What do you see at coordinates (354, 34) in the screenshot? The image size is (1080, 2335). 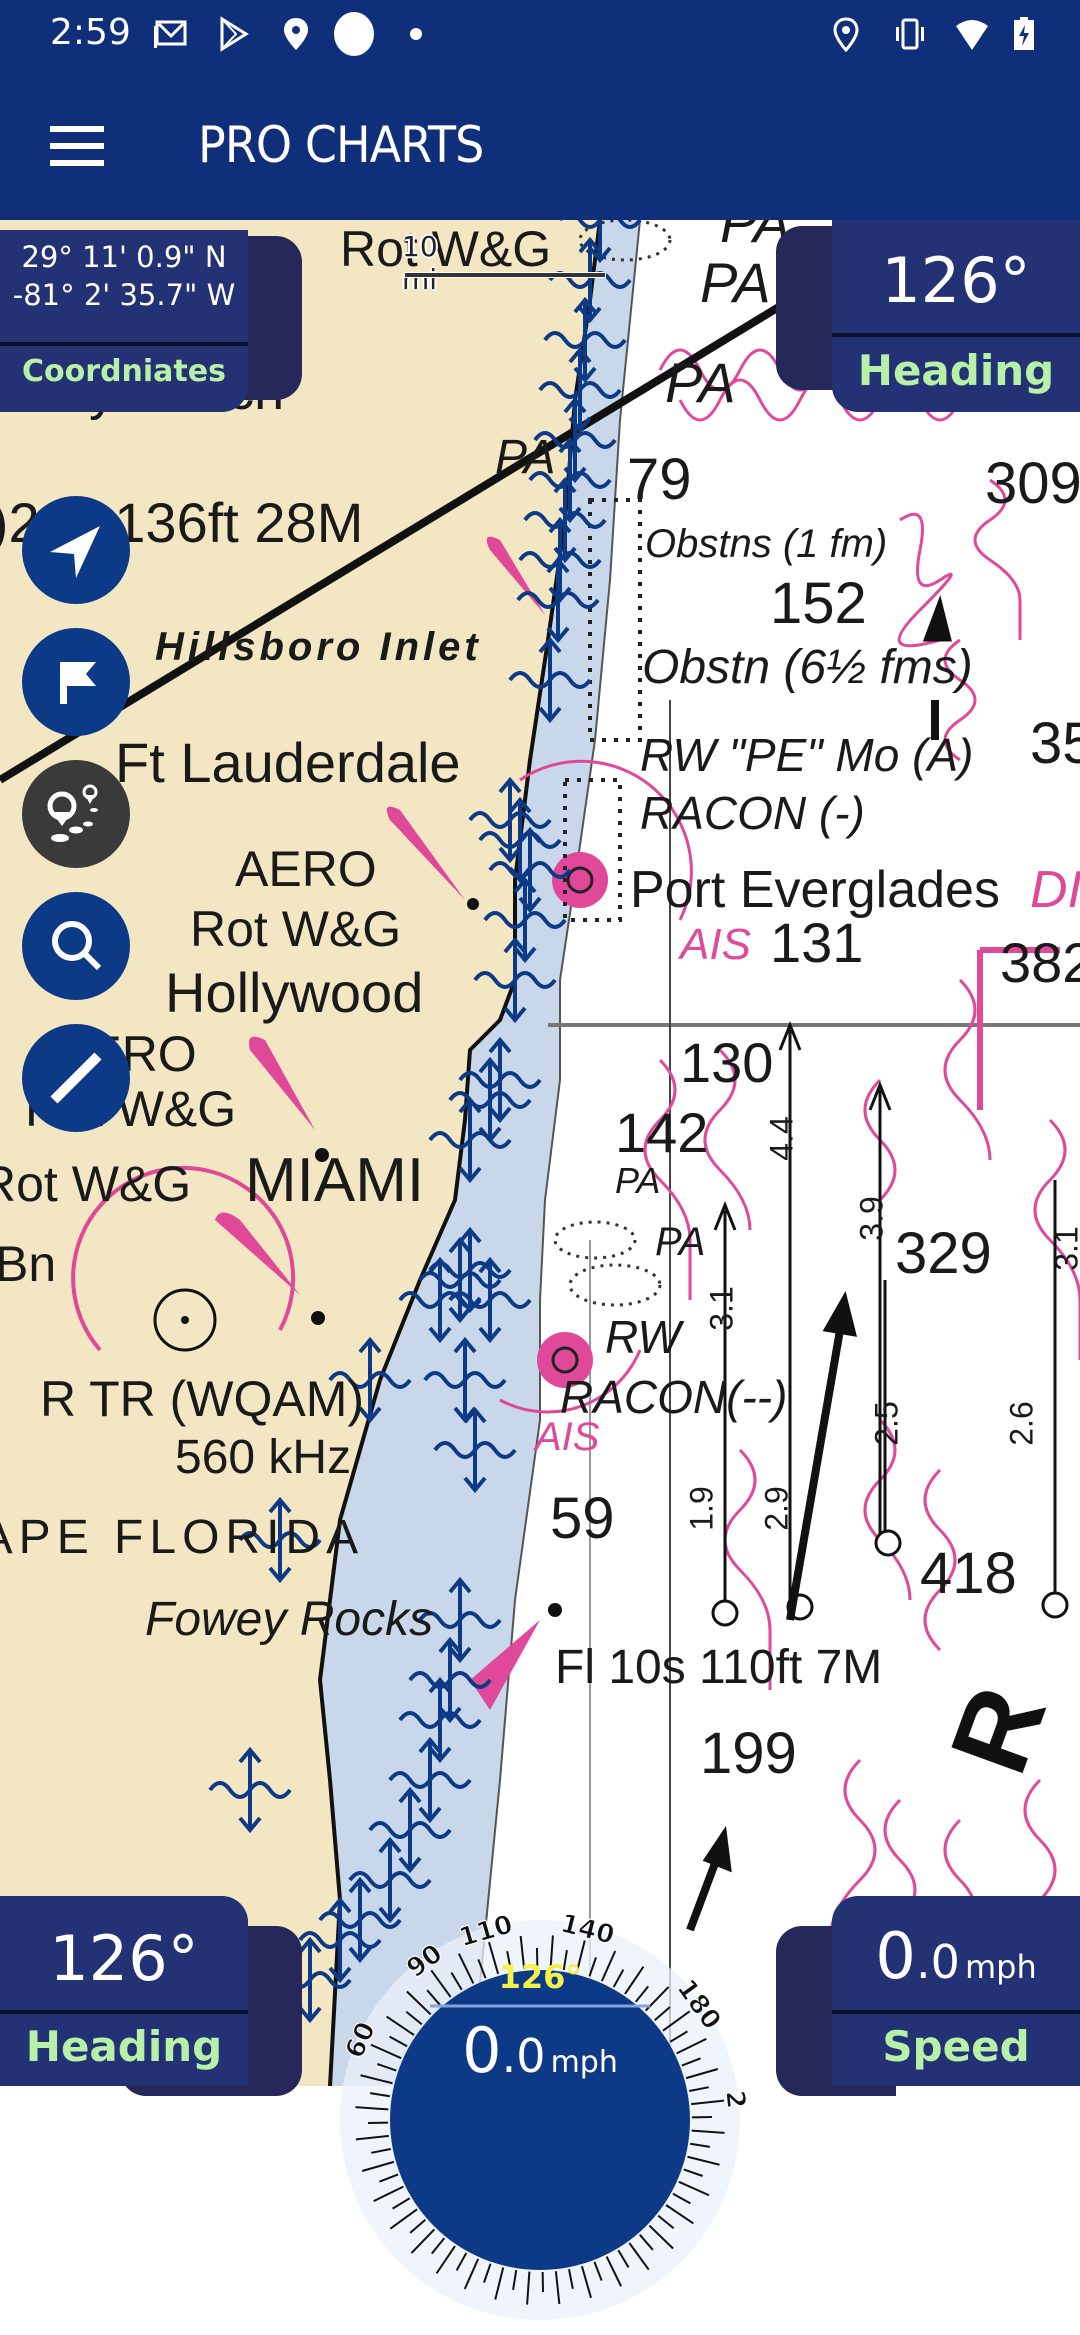 I see `circle-notification-icon` at bounding box center [354, 34].